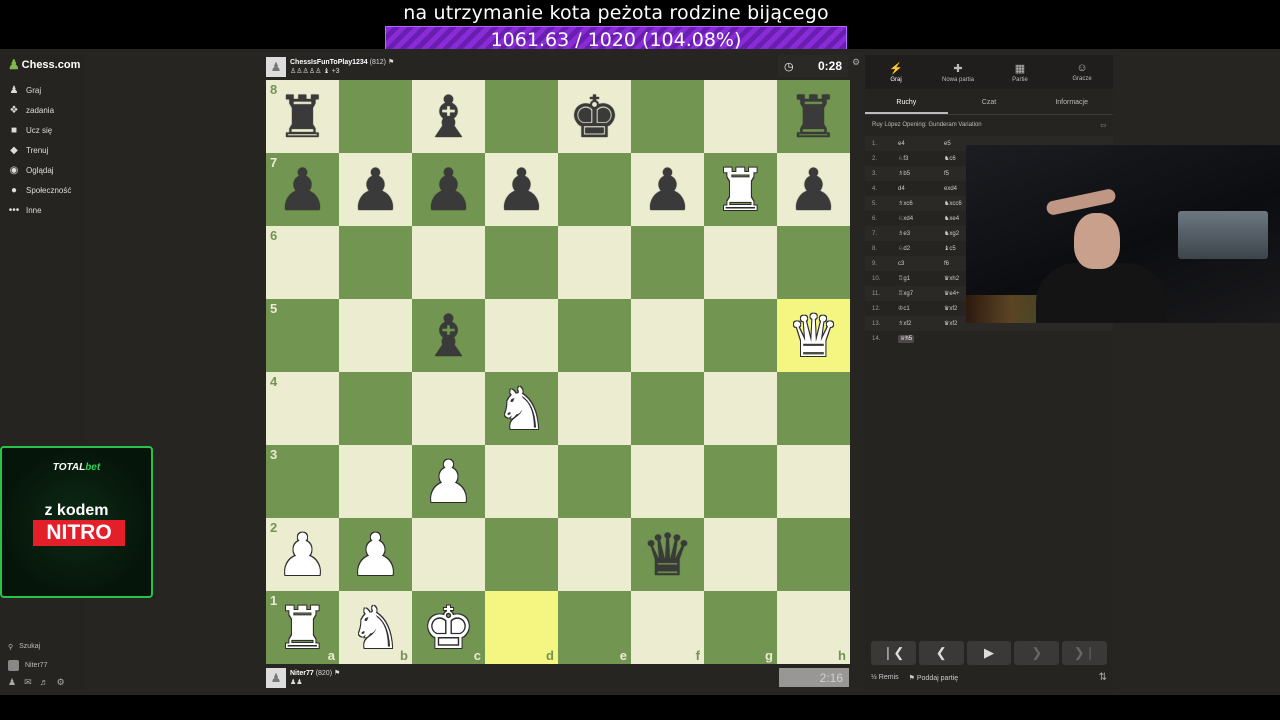  I want to click on subtab-0: Ruchy, so click(906, 103).